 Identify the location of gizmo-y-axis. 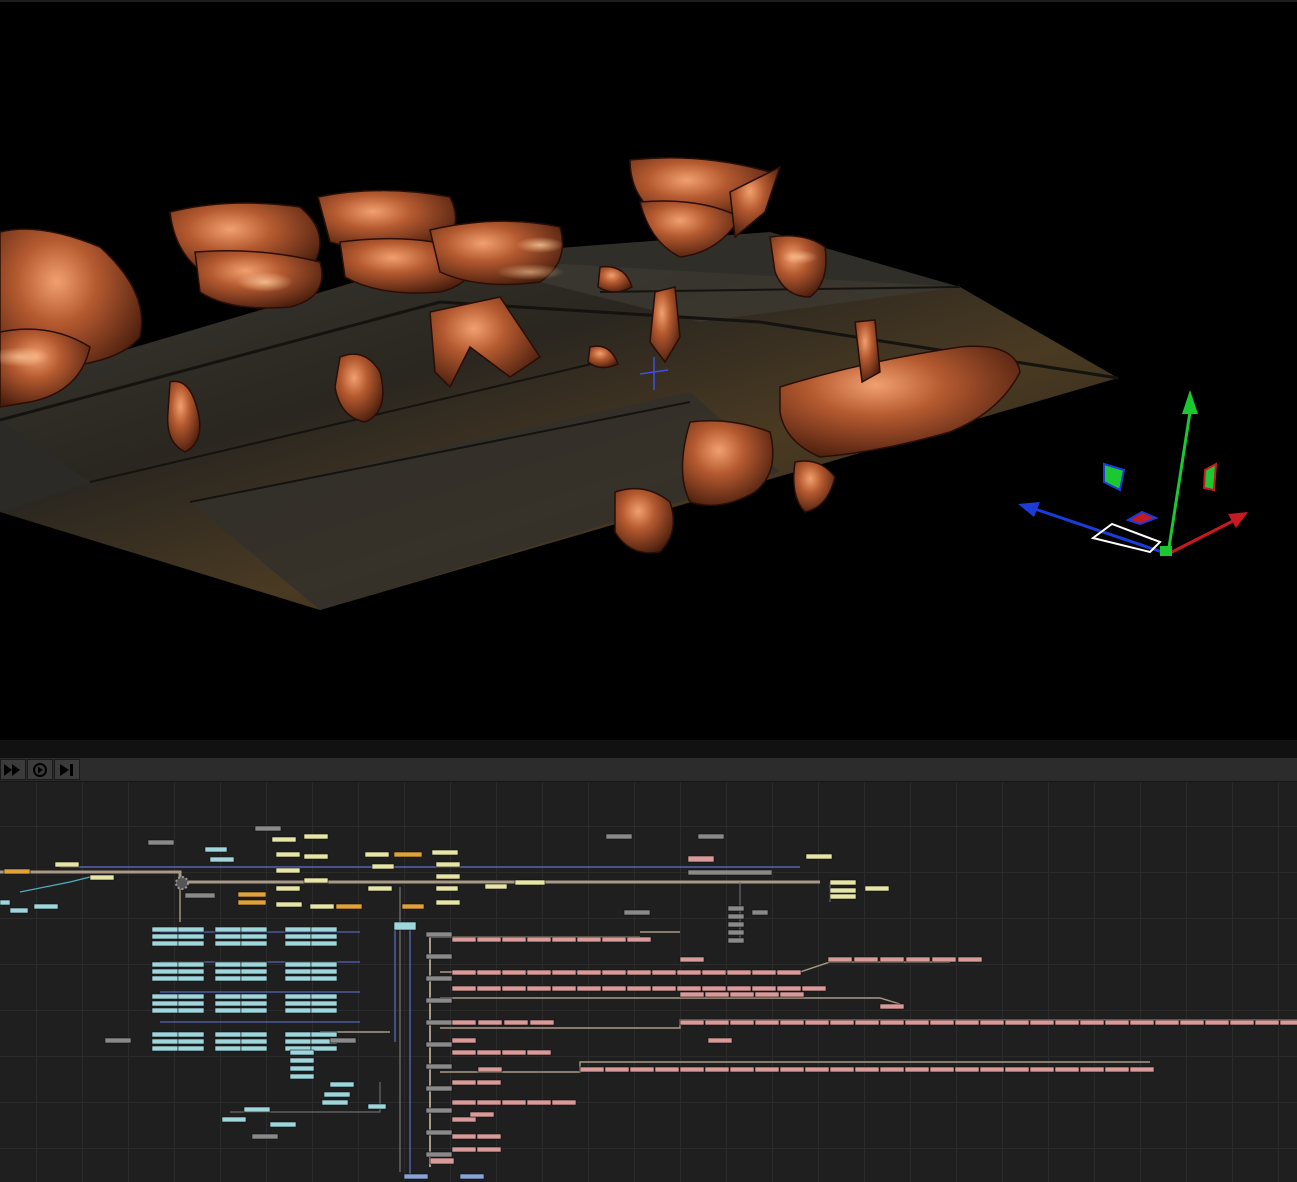
(1179, 483).